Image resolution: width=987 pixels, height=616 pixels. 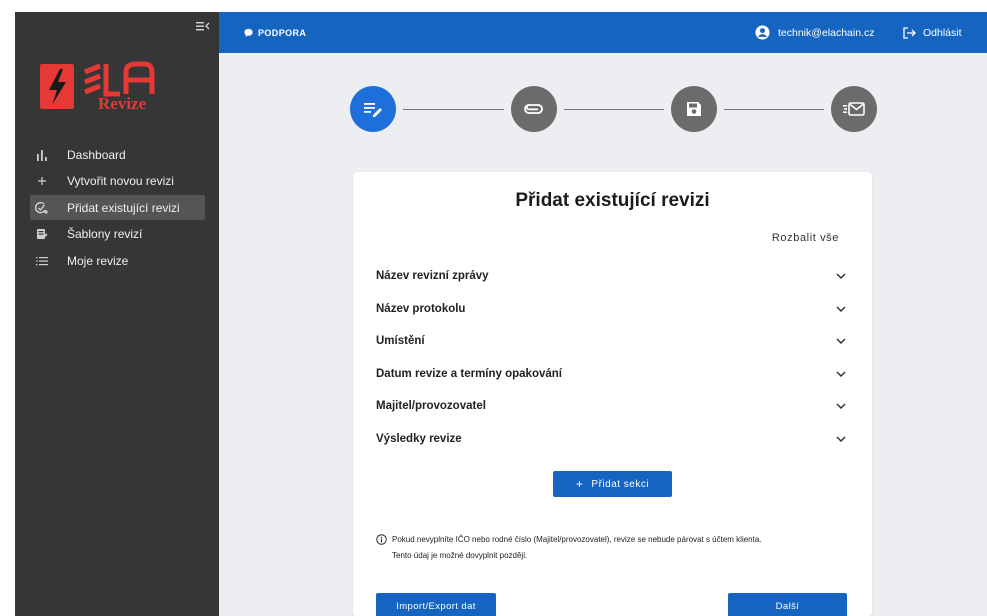 I want to click on sidebar-item-label: Šablony revizí, so click(x=105, y=234).